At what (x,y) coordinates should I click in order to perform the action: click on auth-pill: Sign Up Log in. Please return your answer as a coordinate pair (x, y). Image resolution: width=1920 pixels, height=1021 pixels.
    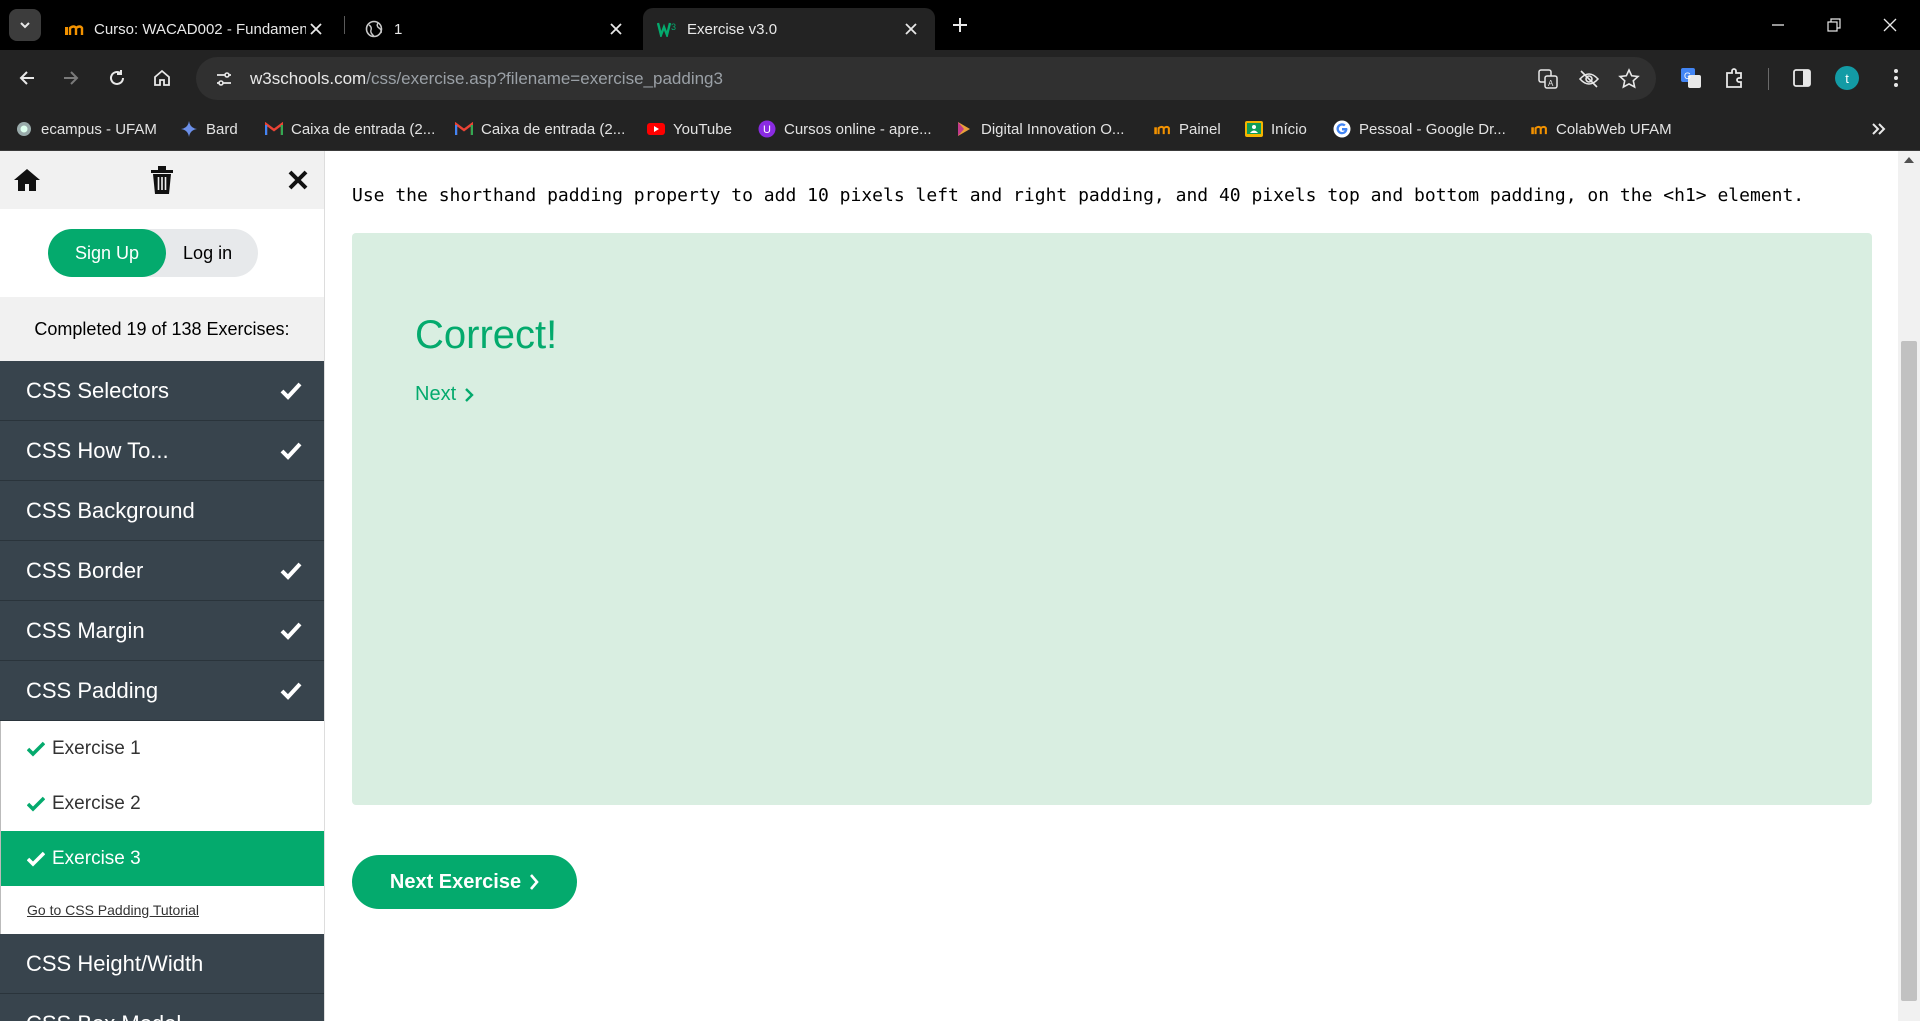
    Looking at the image, I should click on (153, 253).